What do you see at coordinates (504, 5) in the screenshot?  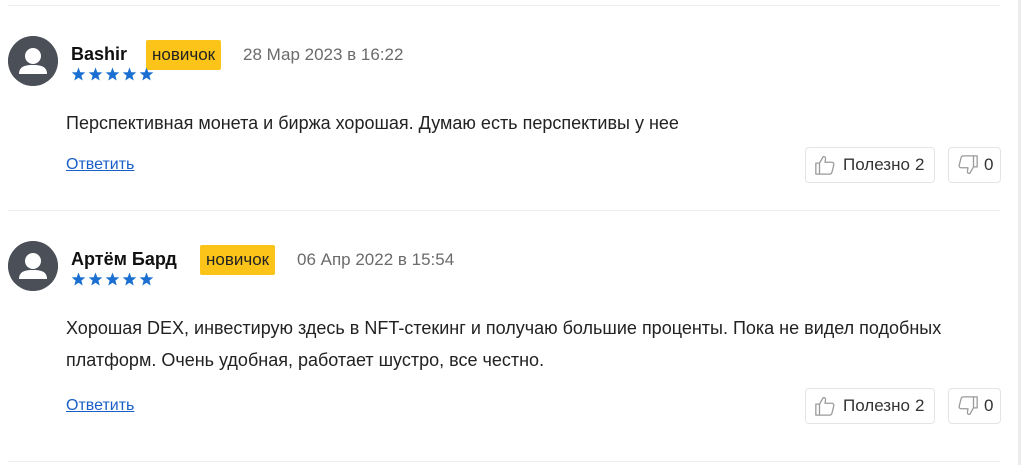 I see `divider-top` at bounding box center [504, 5].